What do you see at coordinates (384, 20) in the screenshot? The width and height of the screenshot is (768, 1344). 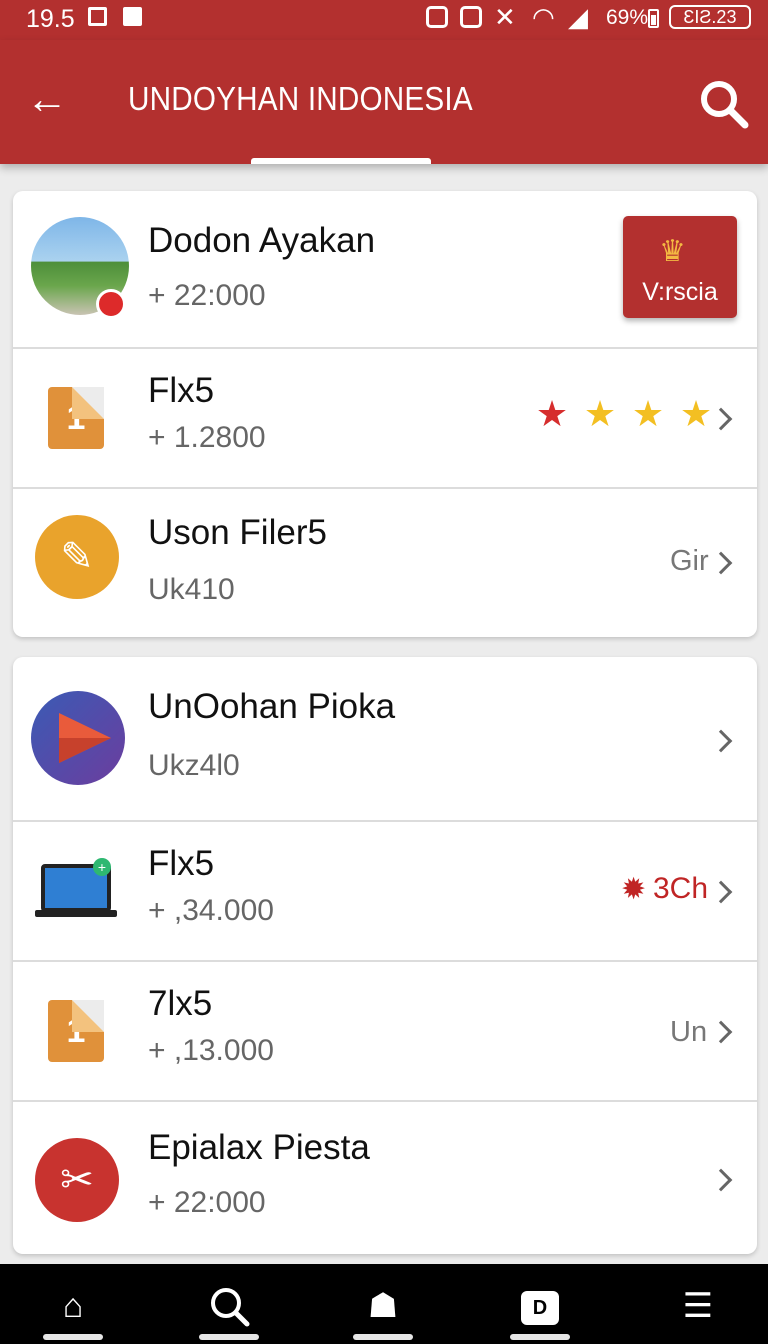 I see `status-bar: 19.5 ✕ ◠ ◢ 69% ƐIƧ.23` at bounding box center [384, 20].